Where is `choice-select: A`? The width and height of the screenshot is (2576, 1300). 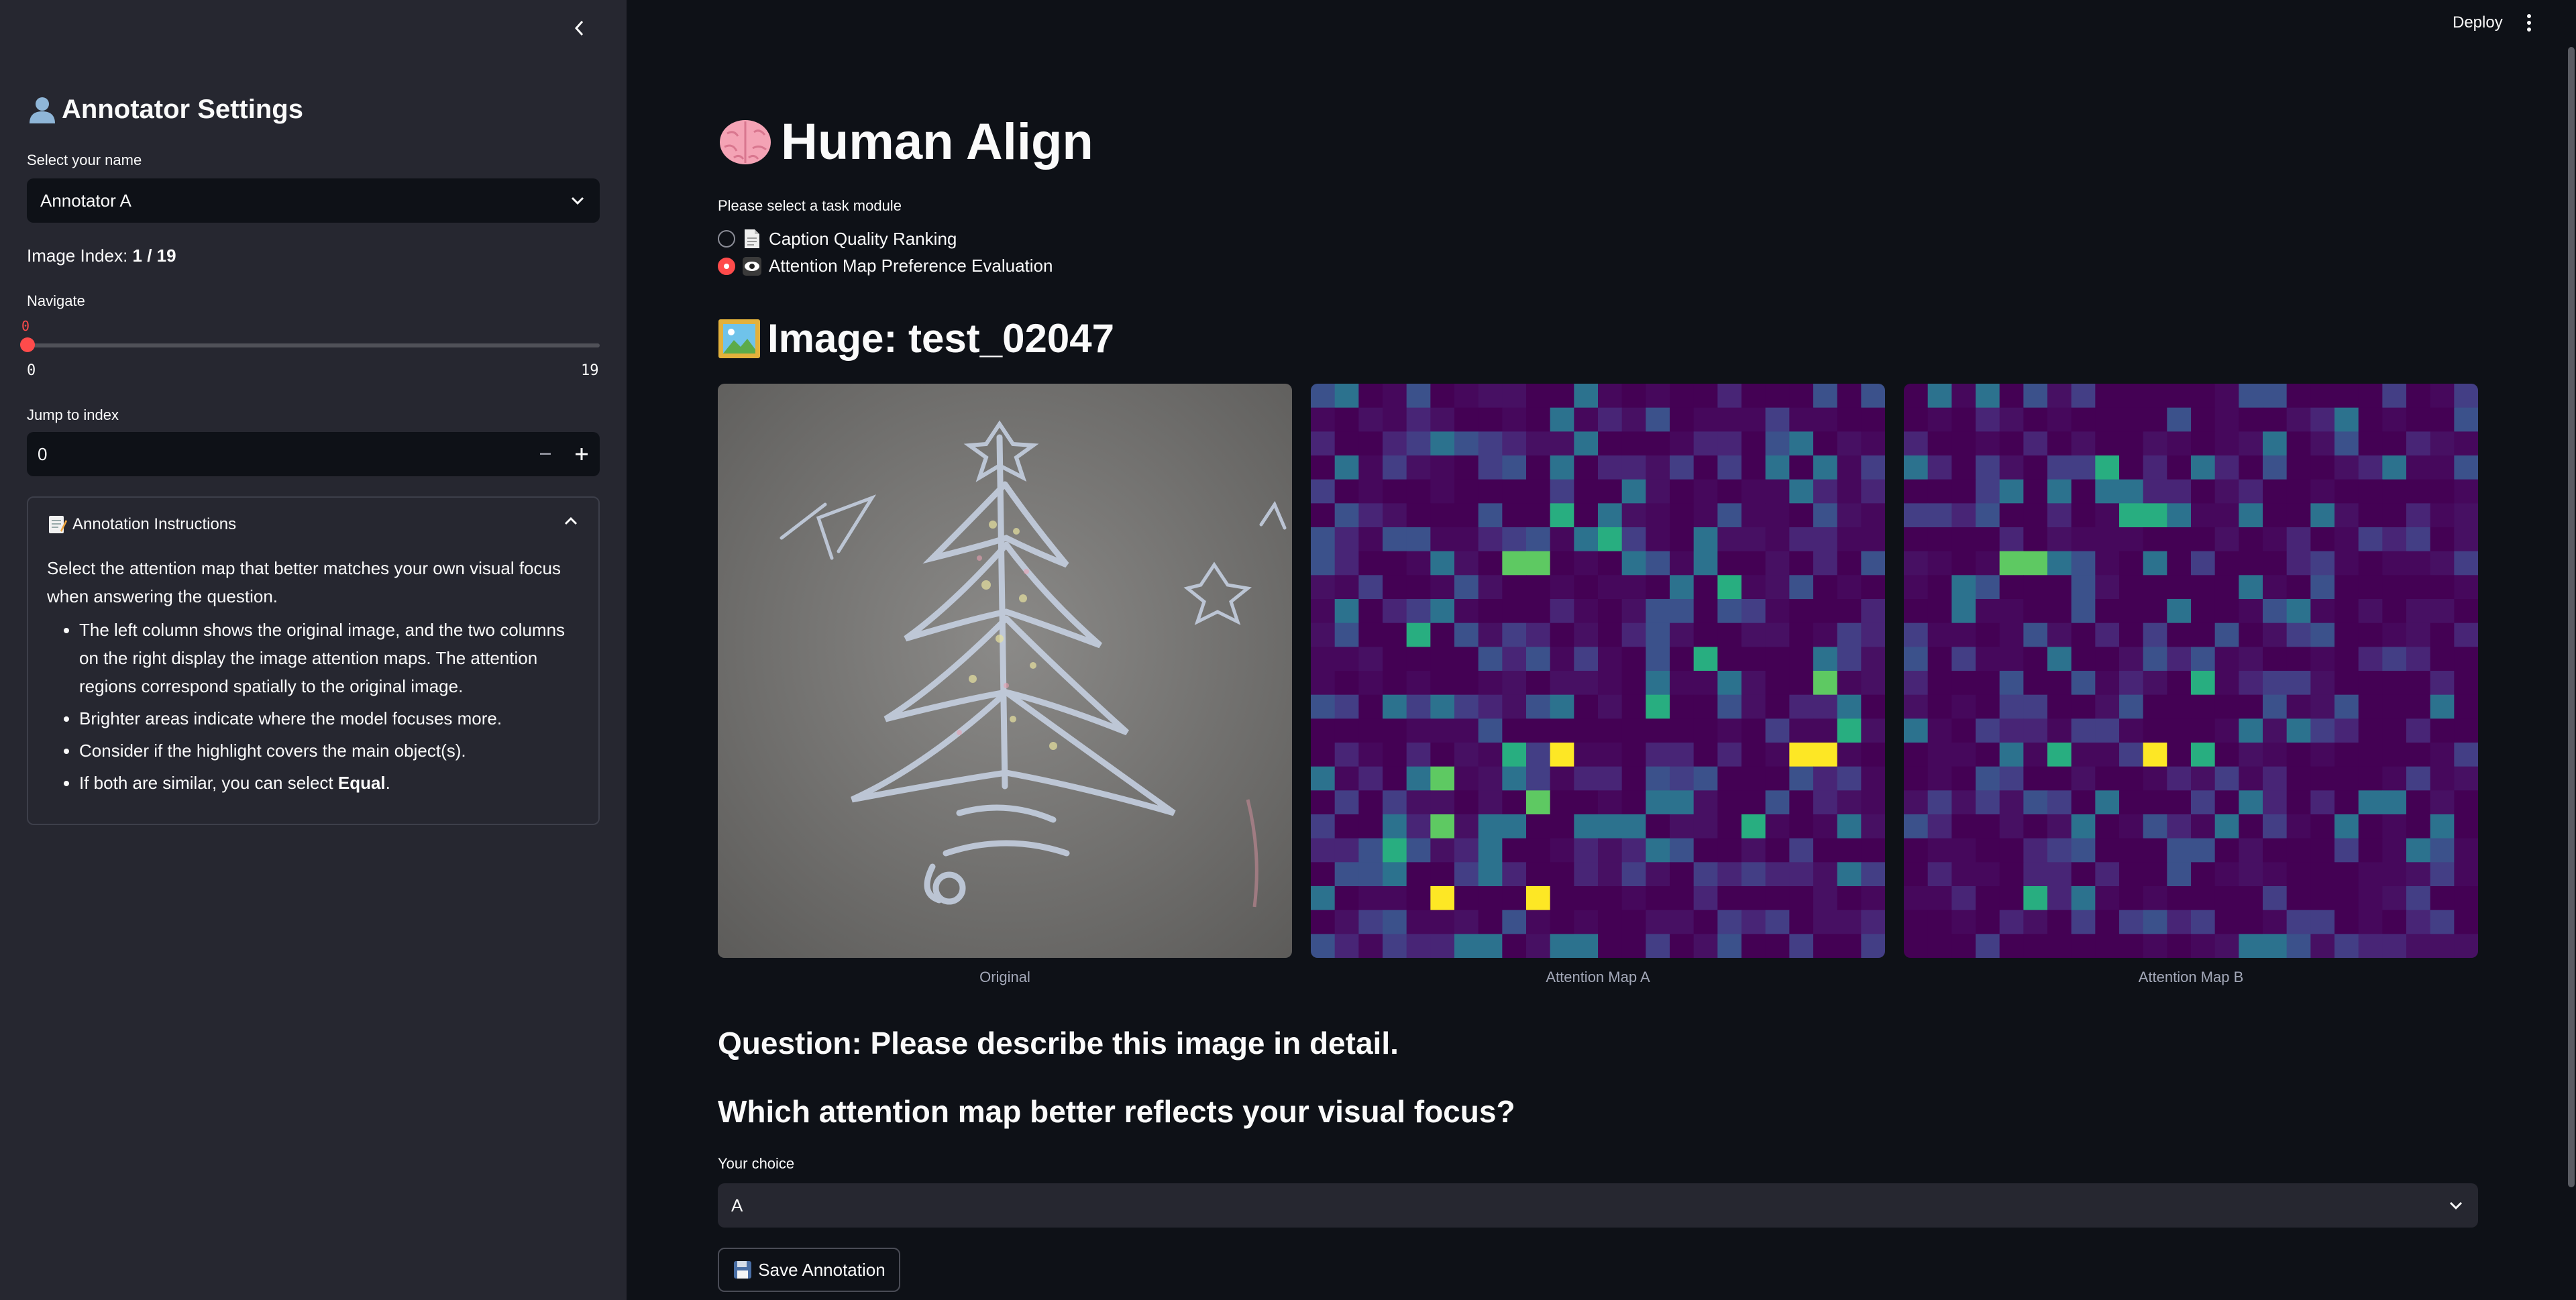
choice-select: A is located at coordinates (1598, 1205).